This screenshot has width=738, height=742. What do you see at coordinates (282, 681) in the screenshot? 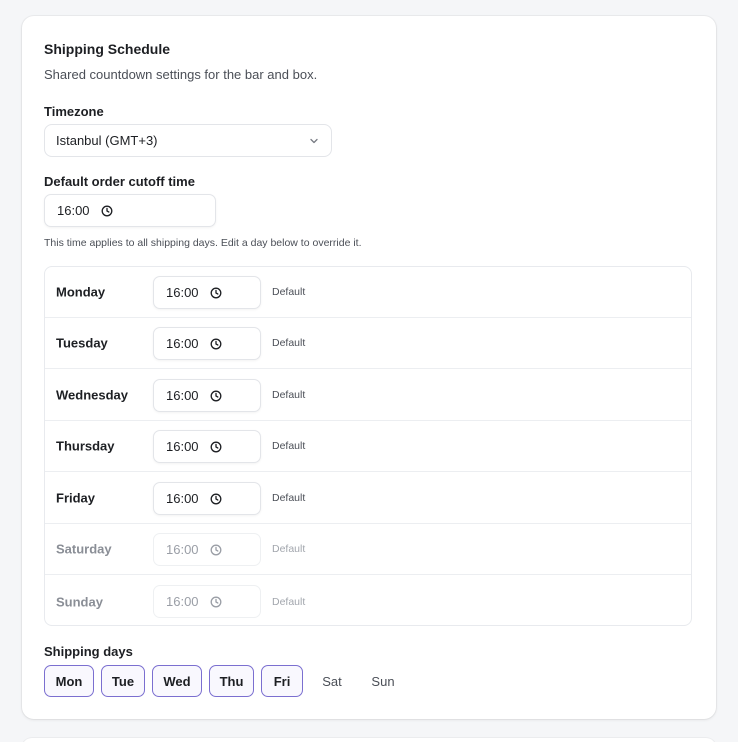
I see `shipping-day-chip-fri: Fri` at bounding box center [282, 681].